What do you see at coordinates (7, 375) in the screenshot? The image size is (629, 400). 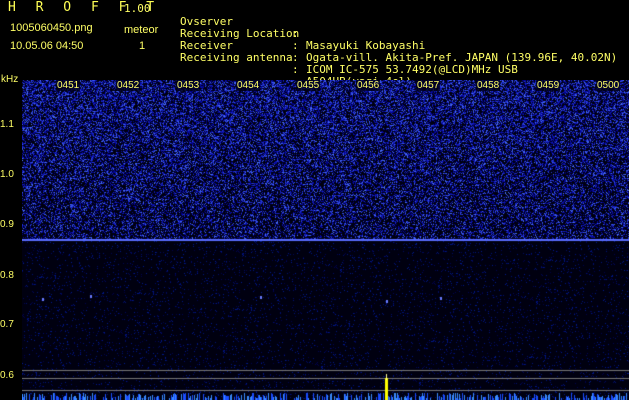 I see `y-tick-label: 0.6` at bounding box center [7, 375].